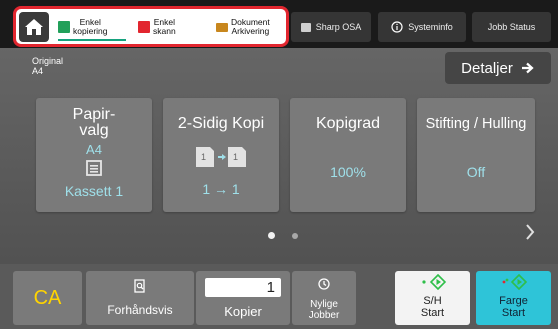 This screenshot has width=558, height=329. I want to click on shortcut-easy-copy: Enkel kopiering, so click(93, 27).